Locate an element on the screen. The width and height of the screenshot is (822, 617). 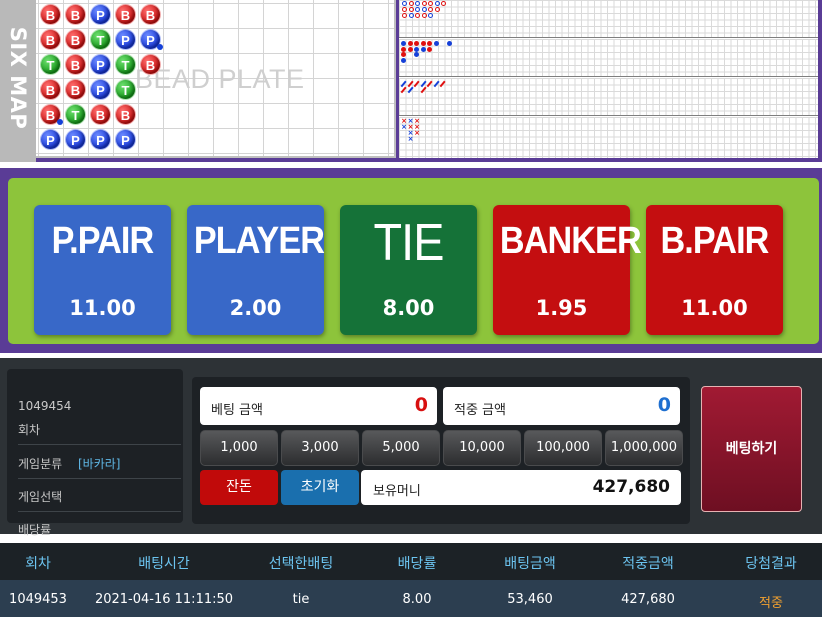
table-cell: 1049453 is located at coordinates (38, 599).